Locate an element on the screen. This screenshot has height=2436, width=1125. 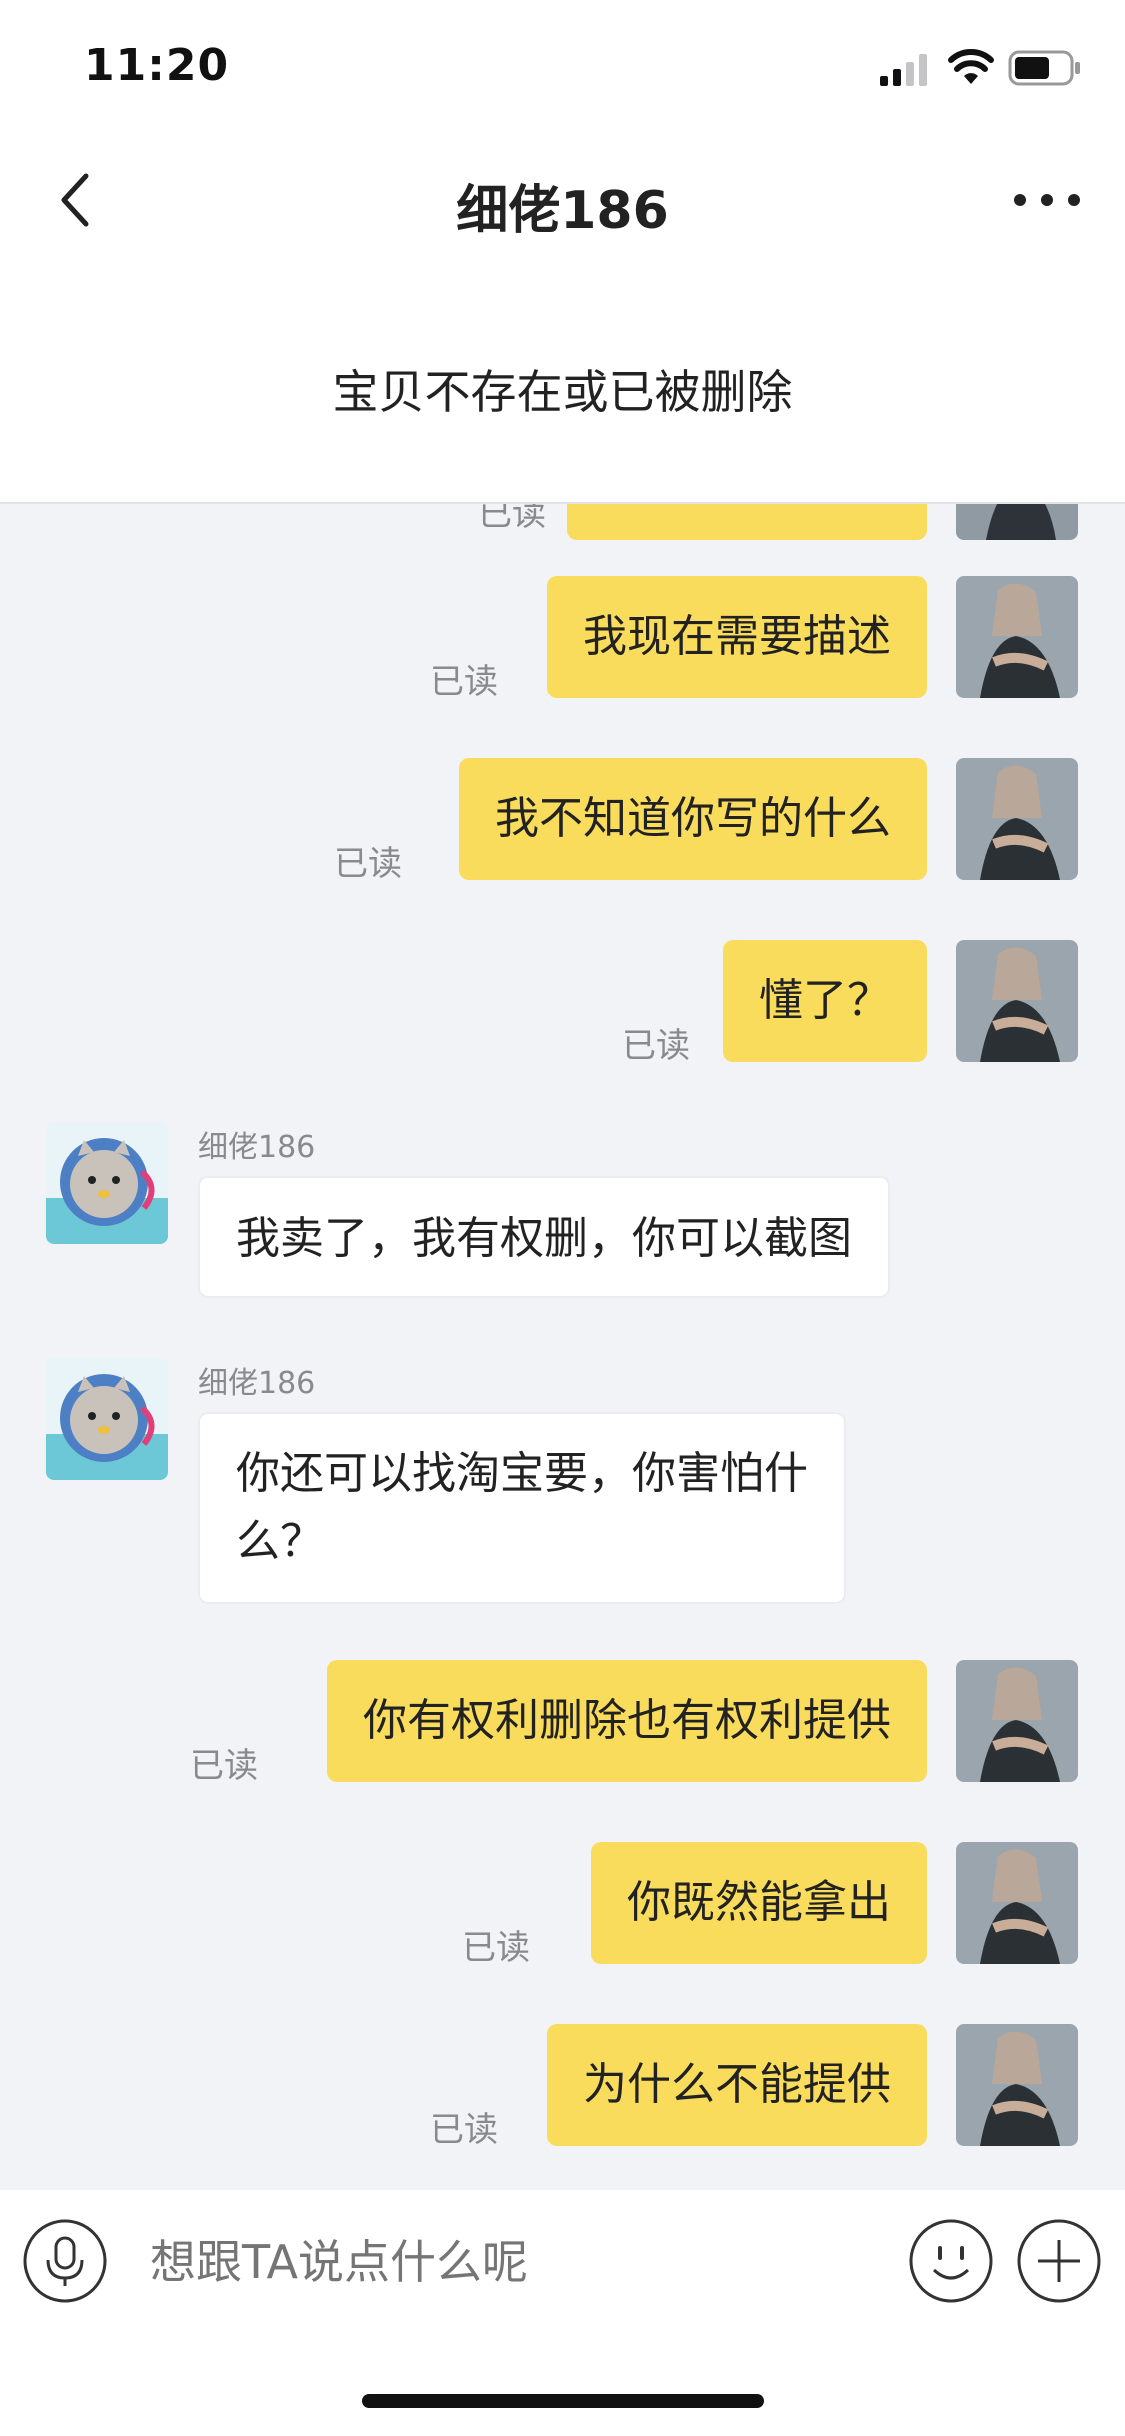
battery-icon is located at coordinates (1044, 68).